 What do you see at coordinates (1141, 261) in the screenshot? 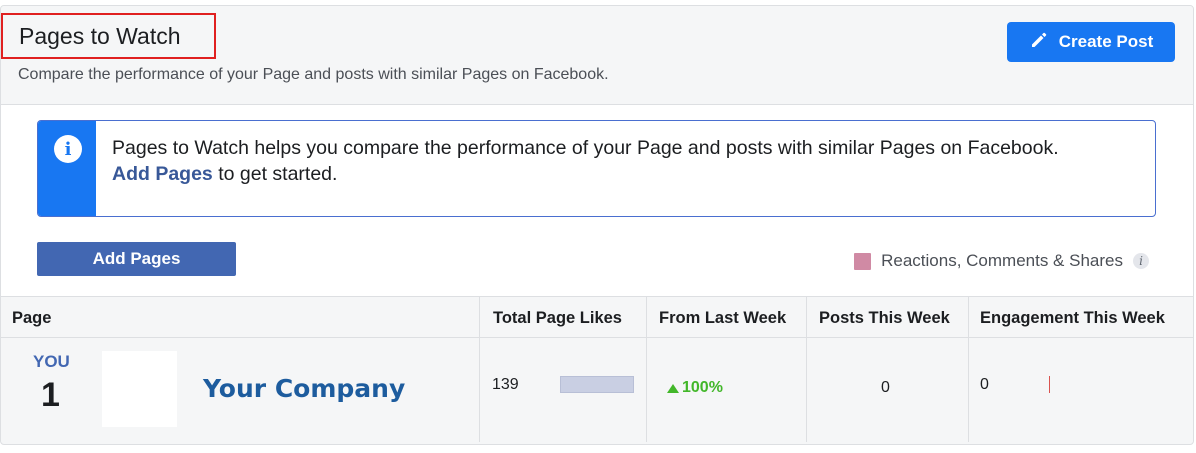
I see `legend-info-icon: i` at bounding box center [1141, 261].